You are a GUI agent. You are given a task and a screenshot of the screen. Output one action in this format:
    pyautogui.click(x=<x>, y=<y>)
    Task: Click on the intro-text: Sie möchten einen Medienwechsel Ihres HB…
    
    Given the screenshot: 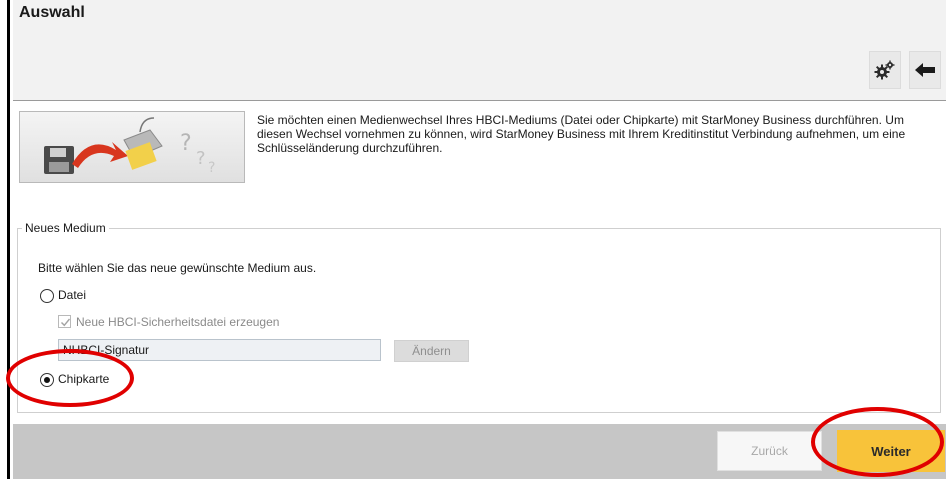 What is the action you would take?
    pyautogui.click(x=581, y=134)
    